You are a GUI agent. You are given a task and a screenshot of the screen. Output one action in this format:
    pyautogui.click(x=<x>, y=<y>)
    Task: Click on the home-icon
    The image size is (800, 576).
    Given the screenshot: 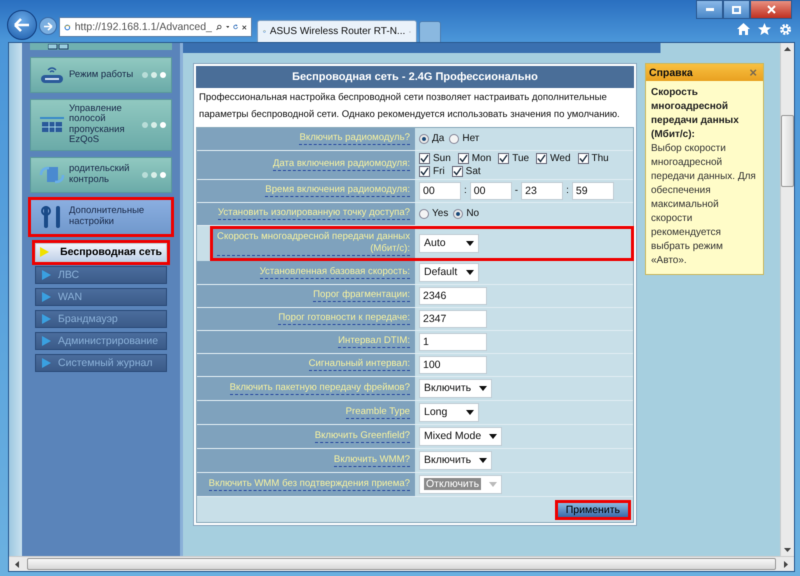 What is the action you would take?
    pyautogui.click(x=743, y=29)
    